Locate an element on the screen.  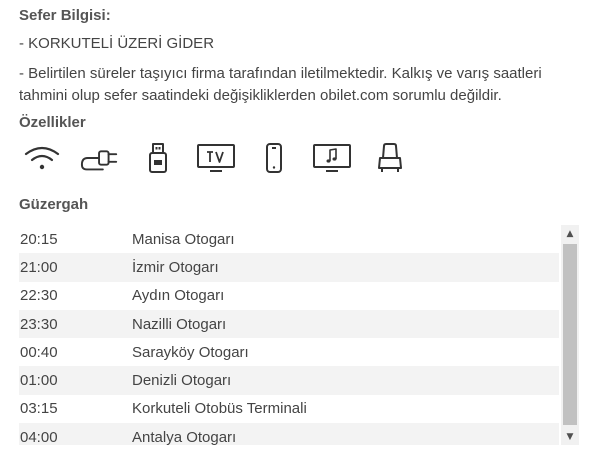
route-stop-name: Aydın Otogarı is located at coordinates (178, 296).